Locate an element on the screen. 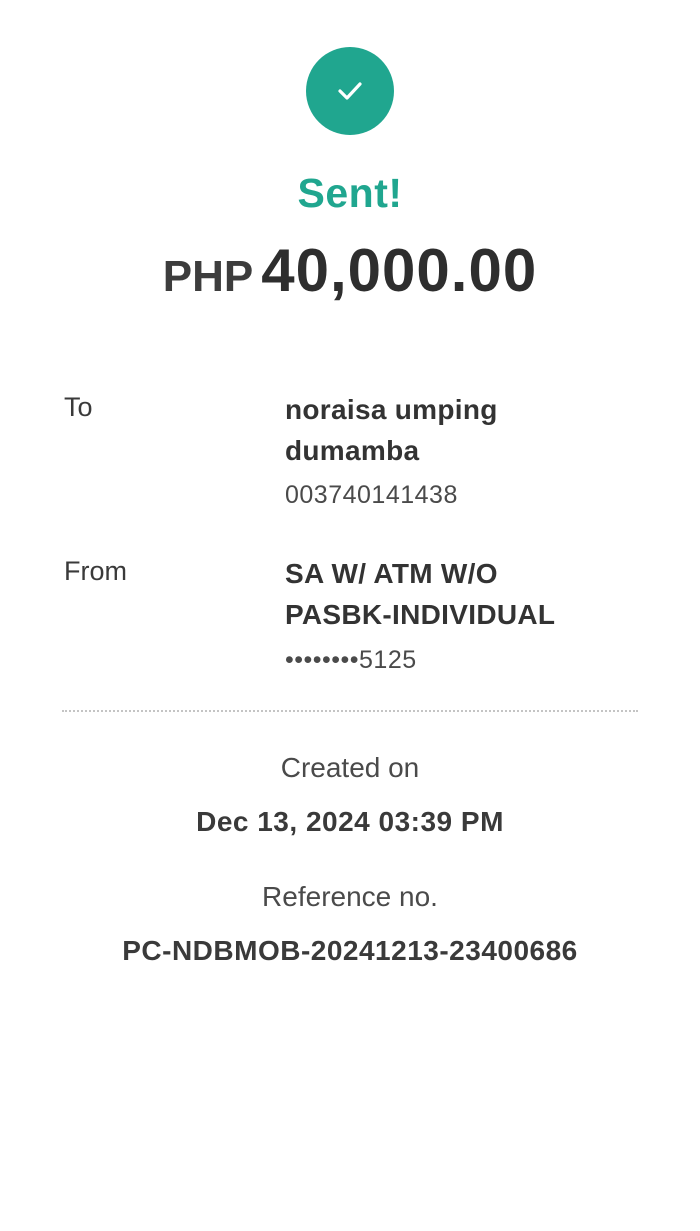 This screenshot has height=1231, width=700. from-label: From is located at coordinates (95, 571).